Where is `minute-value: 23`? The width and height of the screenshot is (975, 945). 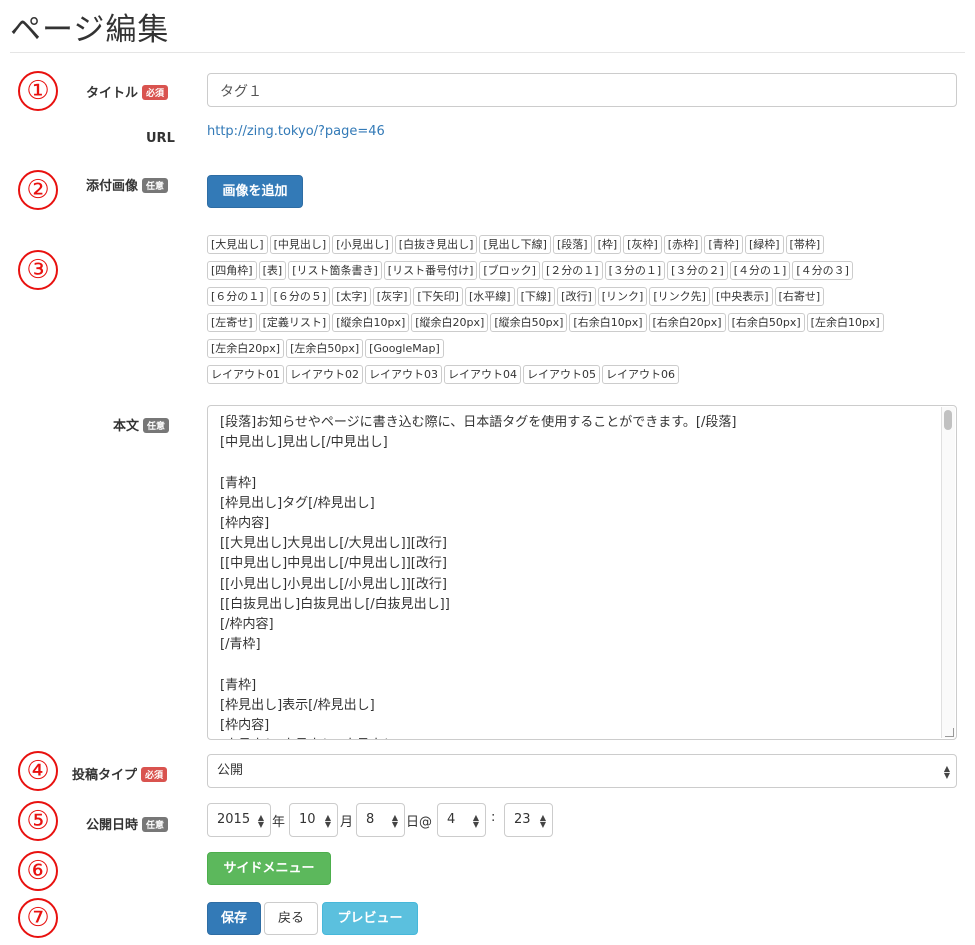 minute-value: 23 is located at coordinates (522, 819).